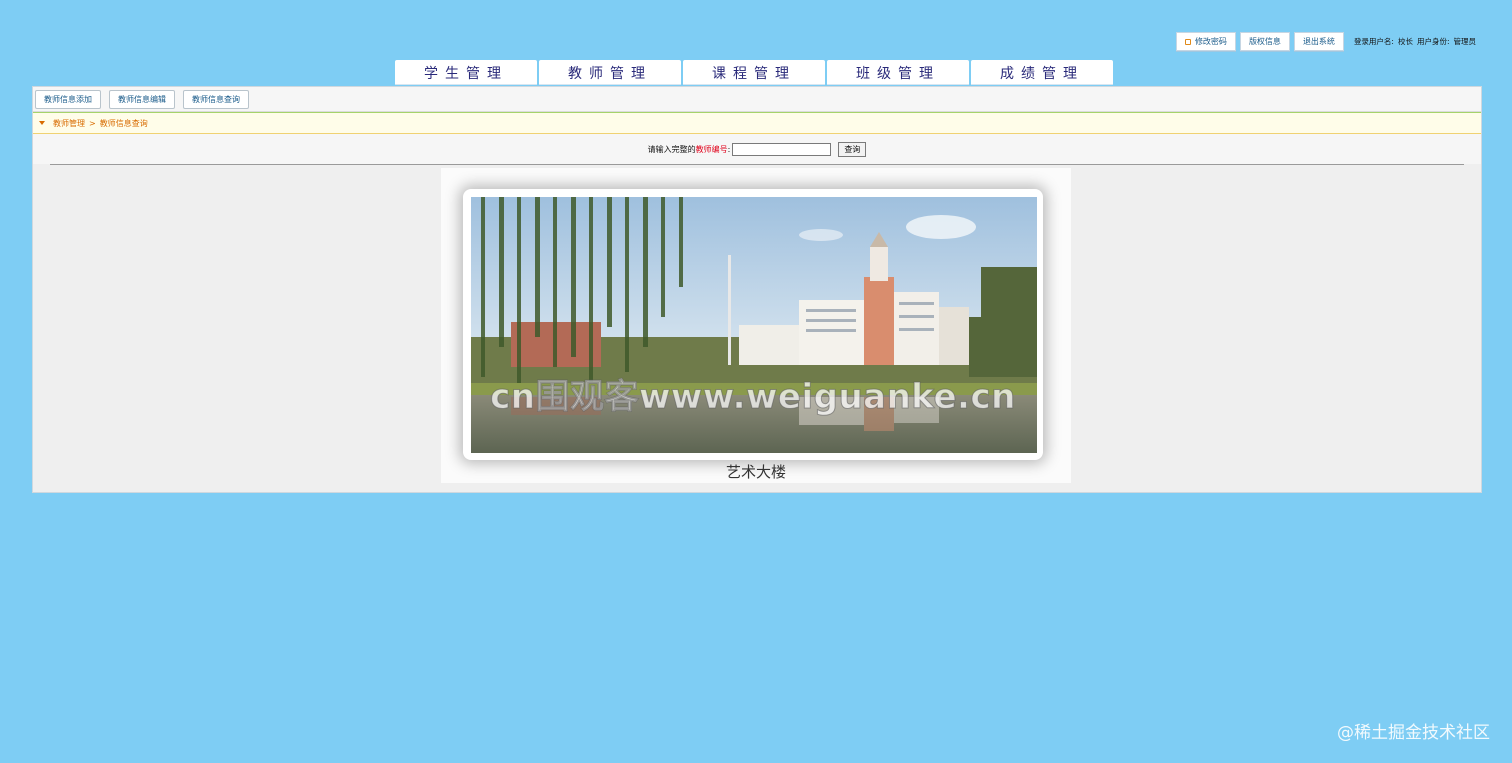  I want to click on image-caption: 艺术大楼, so click(755, 472).